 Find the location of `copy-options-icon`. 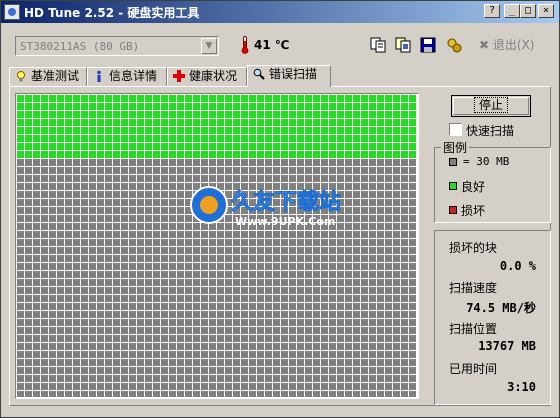

copy-options-icon is located at coordinates (403, 45).